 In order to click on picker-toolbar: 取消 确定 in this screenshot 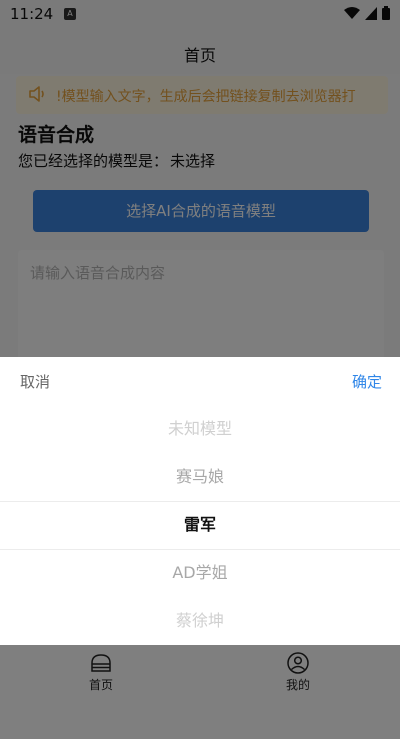, I will do `click(200, 381)`.